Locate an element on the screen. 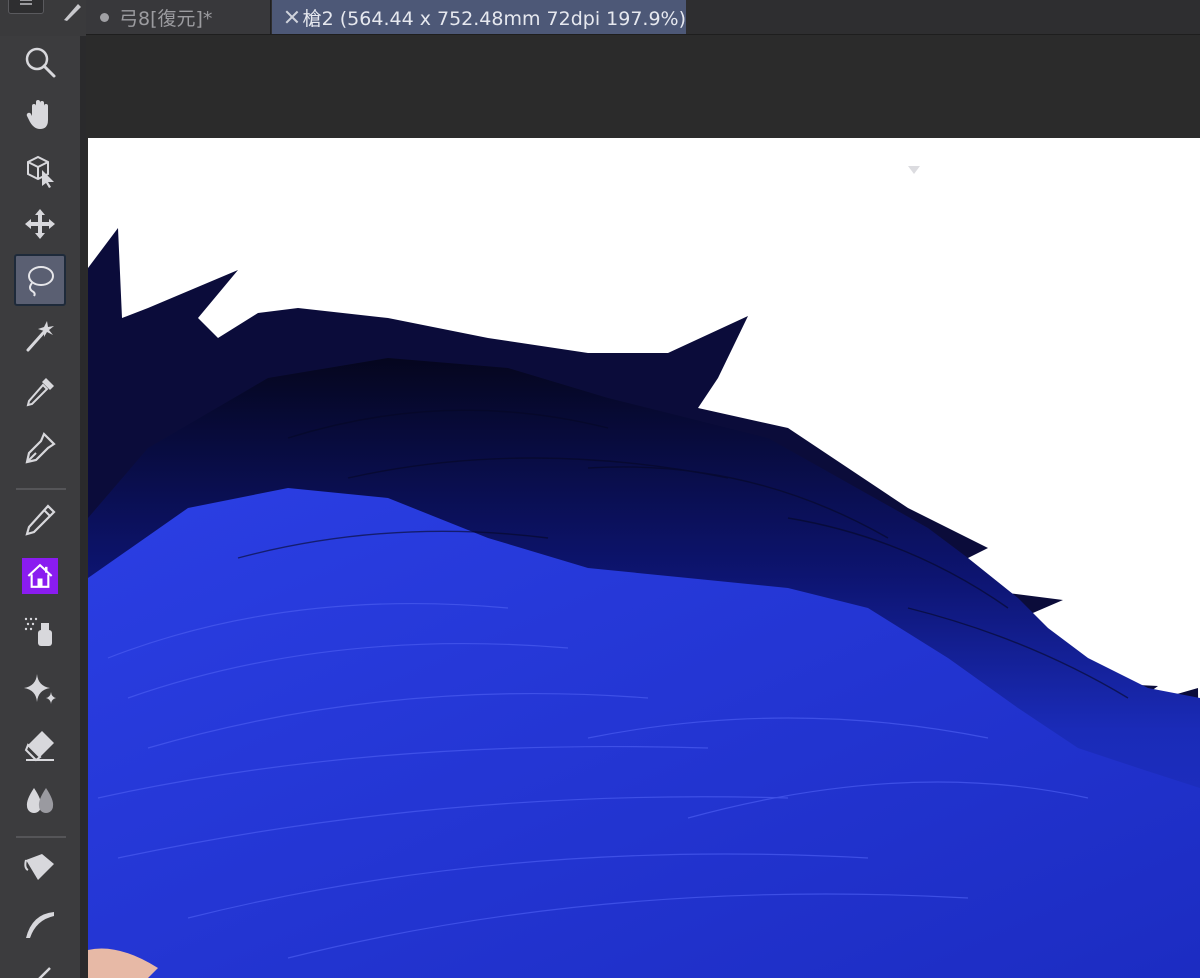 The height and width of the screenshot is (978, 1200). tool-lasso-selection is located at coordinates (40, 280).